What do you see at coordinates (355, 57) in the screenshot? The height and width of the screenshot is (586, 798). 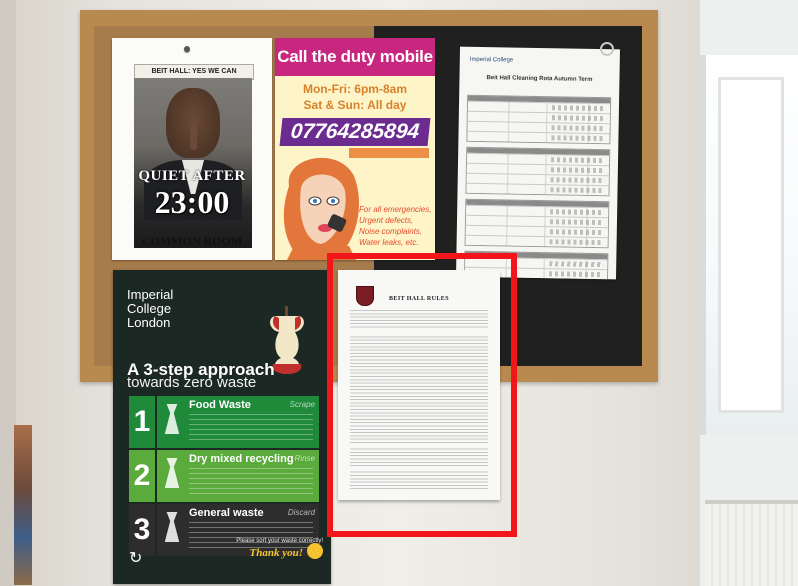 I see `duty-heading: Call the duty mobile` at bounding box center [355, 57].